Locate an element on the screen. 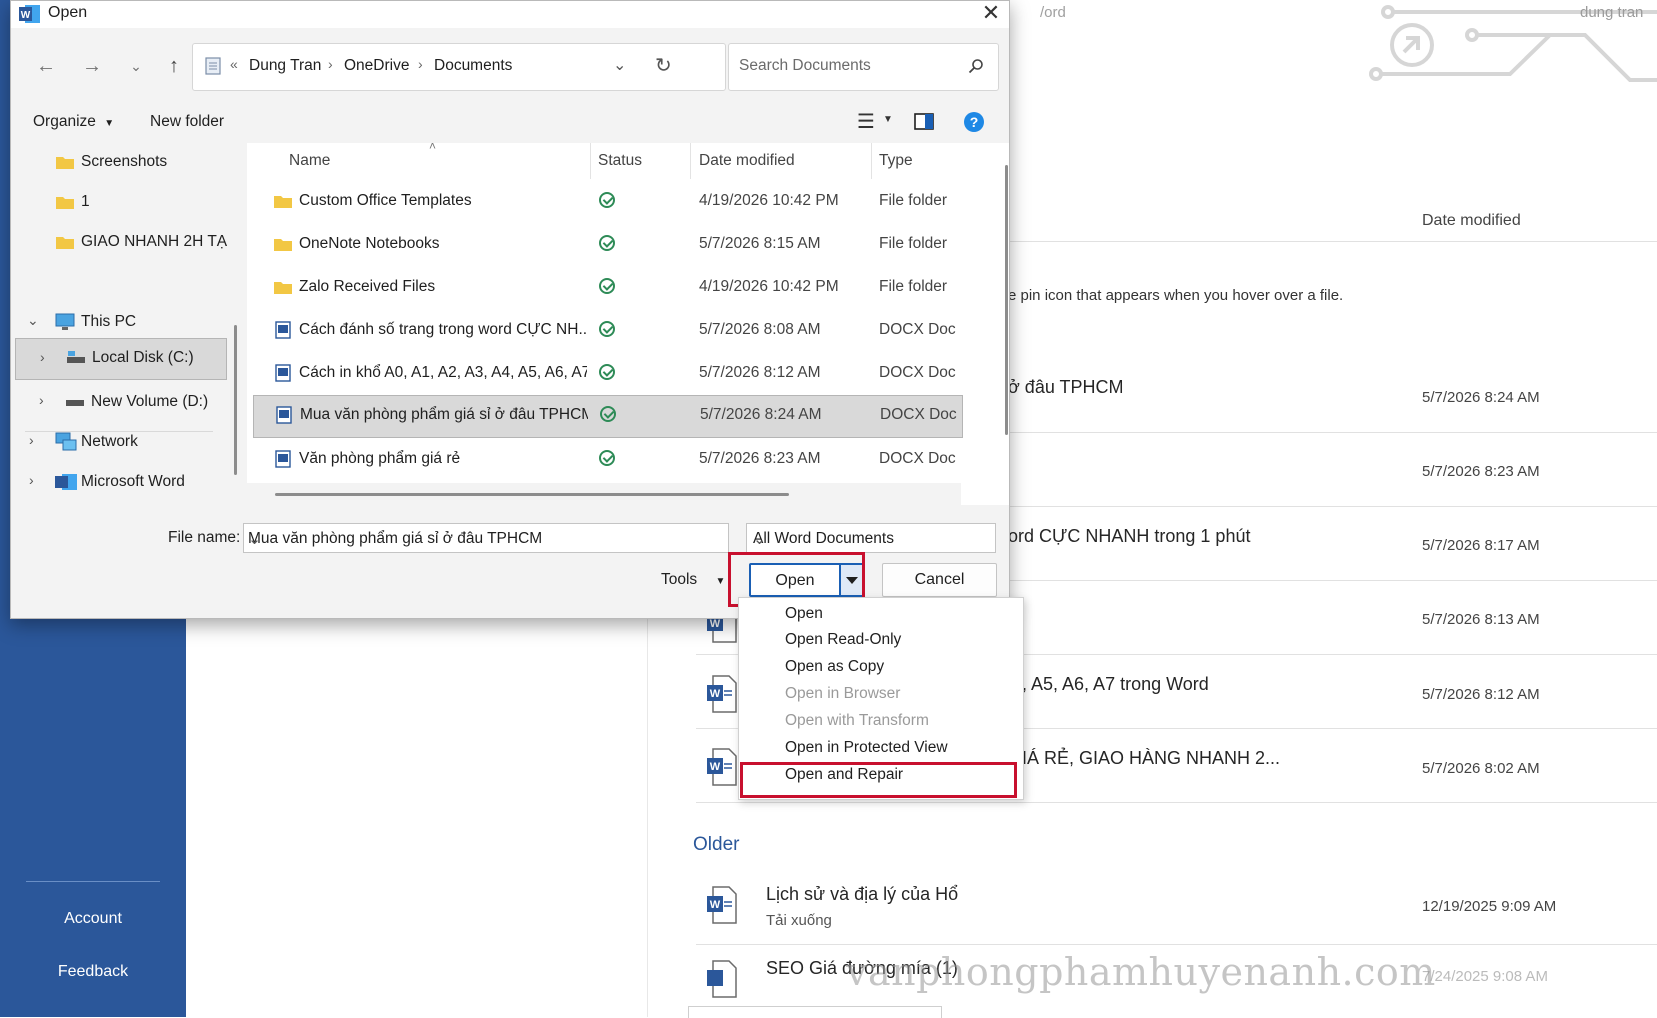 The image size is (1657, 1018). file-type-select: All Word Documents ⌄ is located at coordinates (871, 538).